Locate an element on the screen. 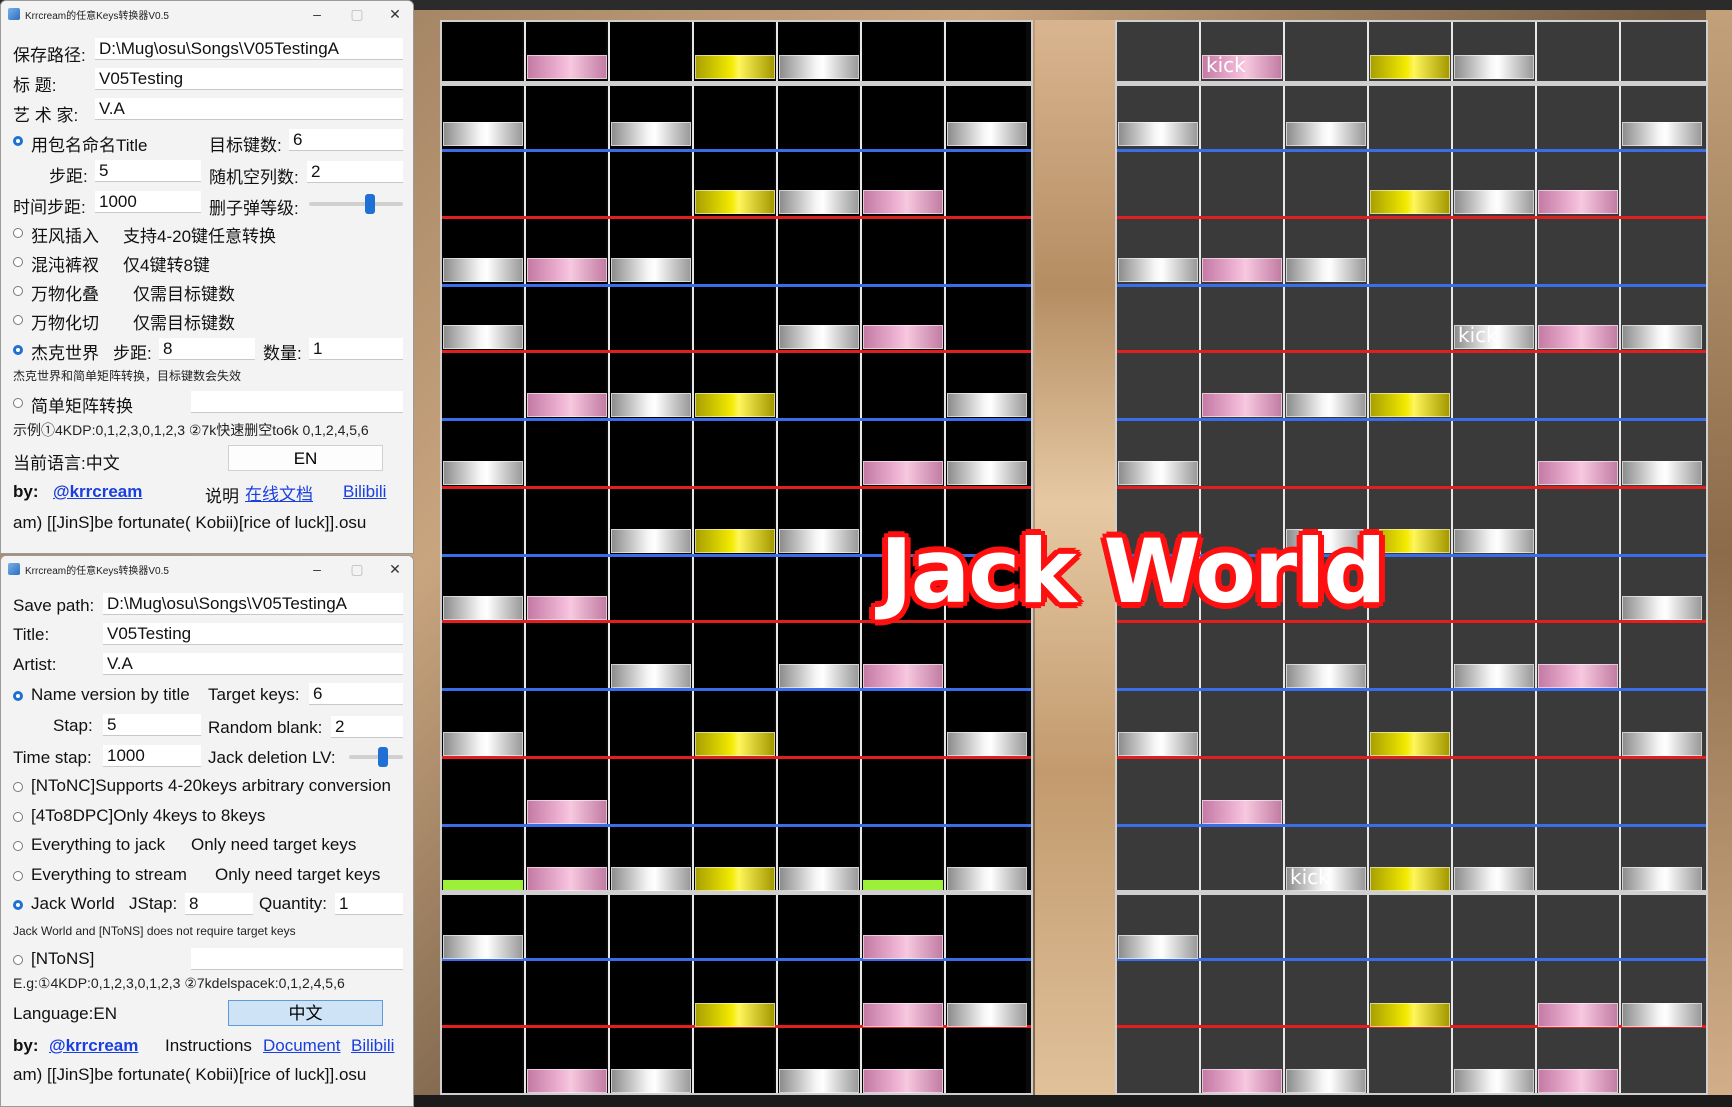 Image resolution: width=1732 pixels, height=1107 pixels. random-blank-label: Random blank: is located at coordinates (265, 727).